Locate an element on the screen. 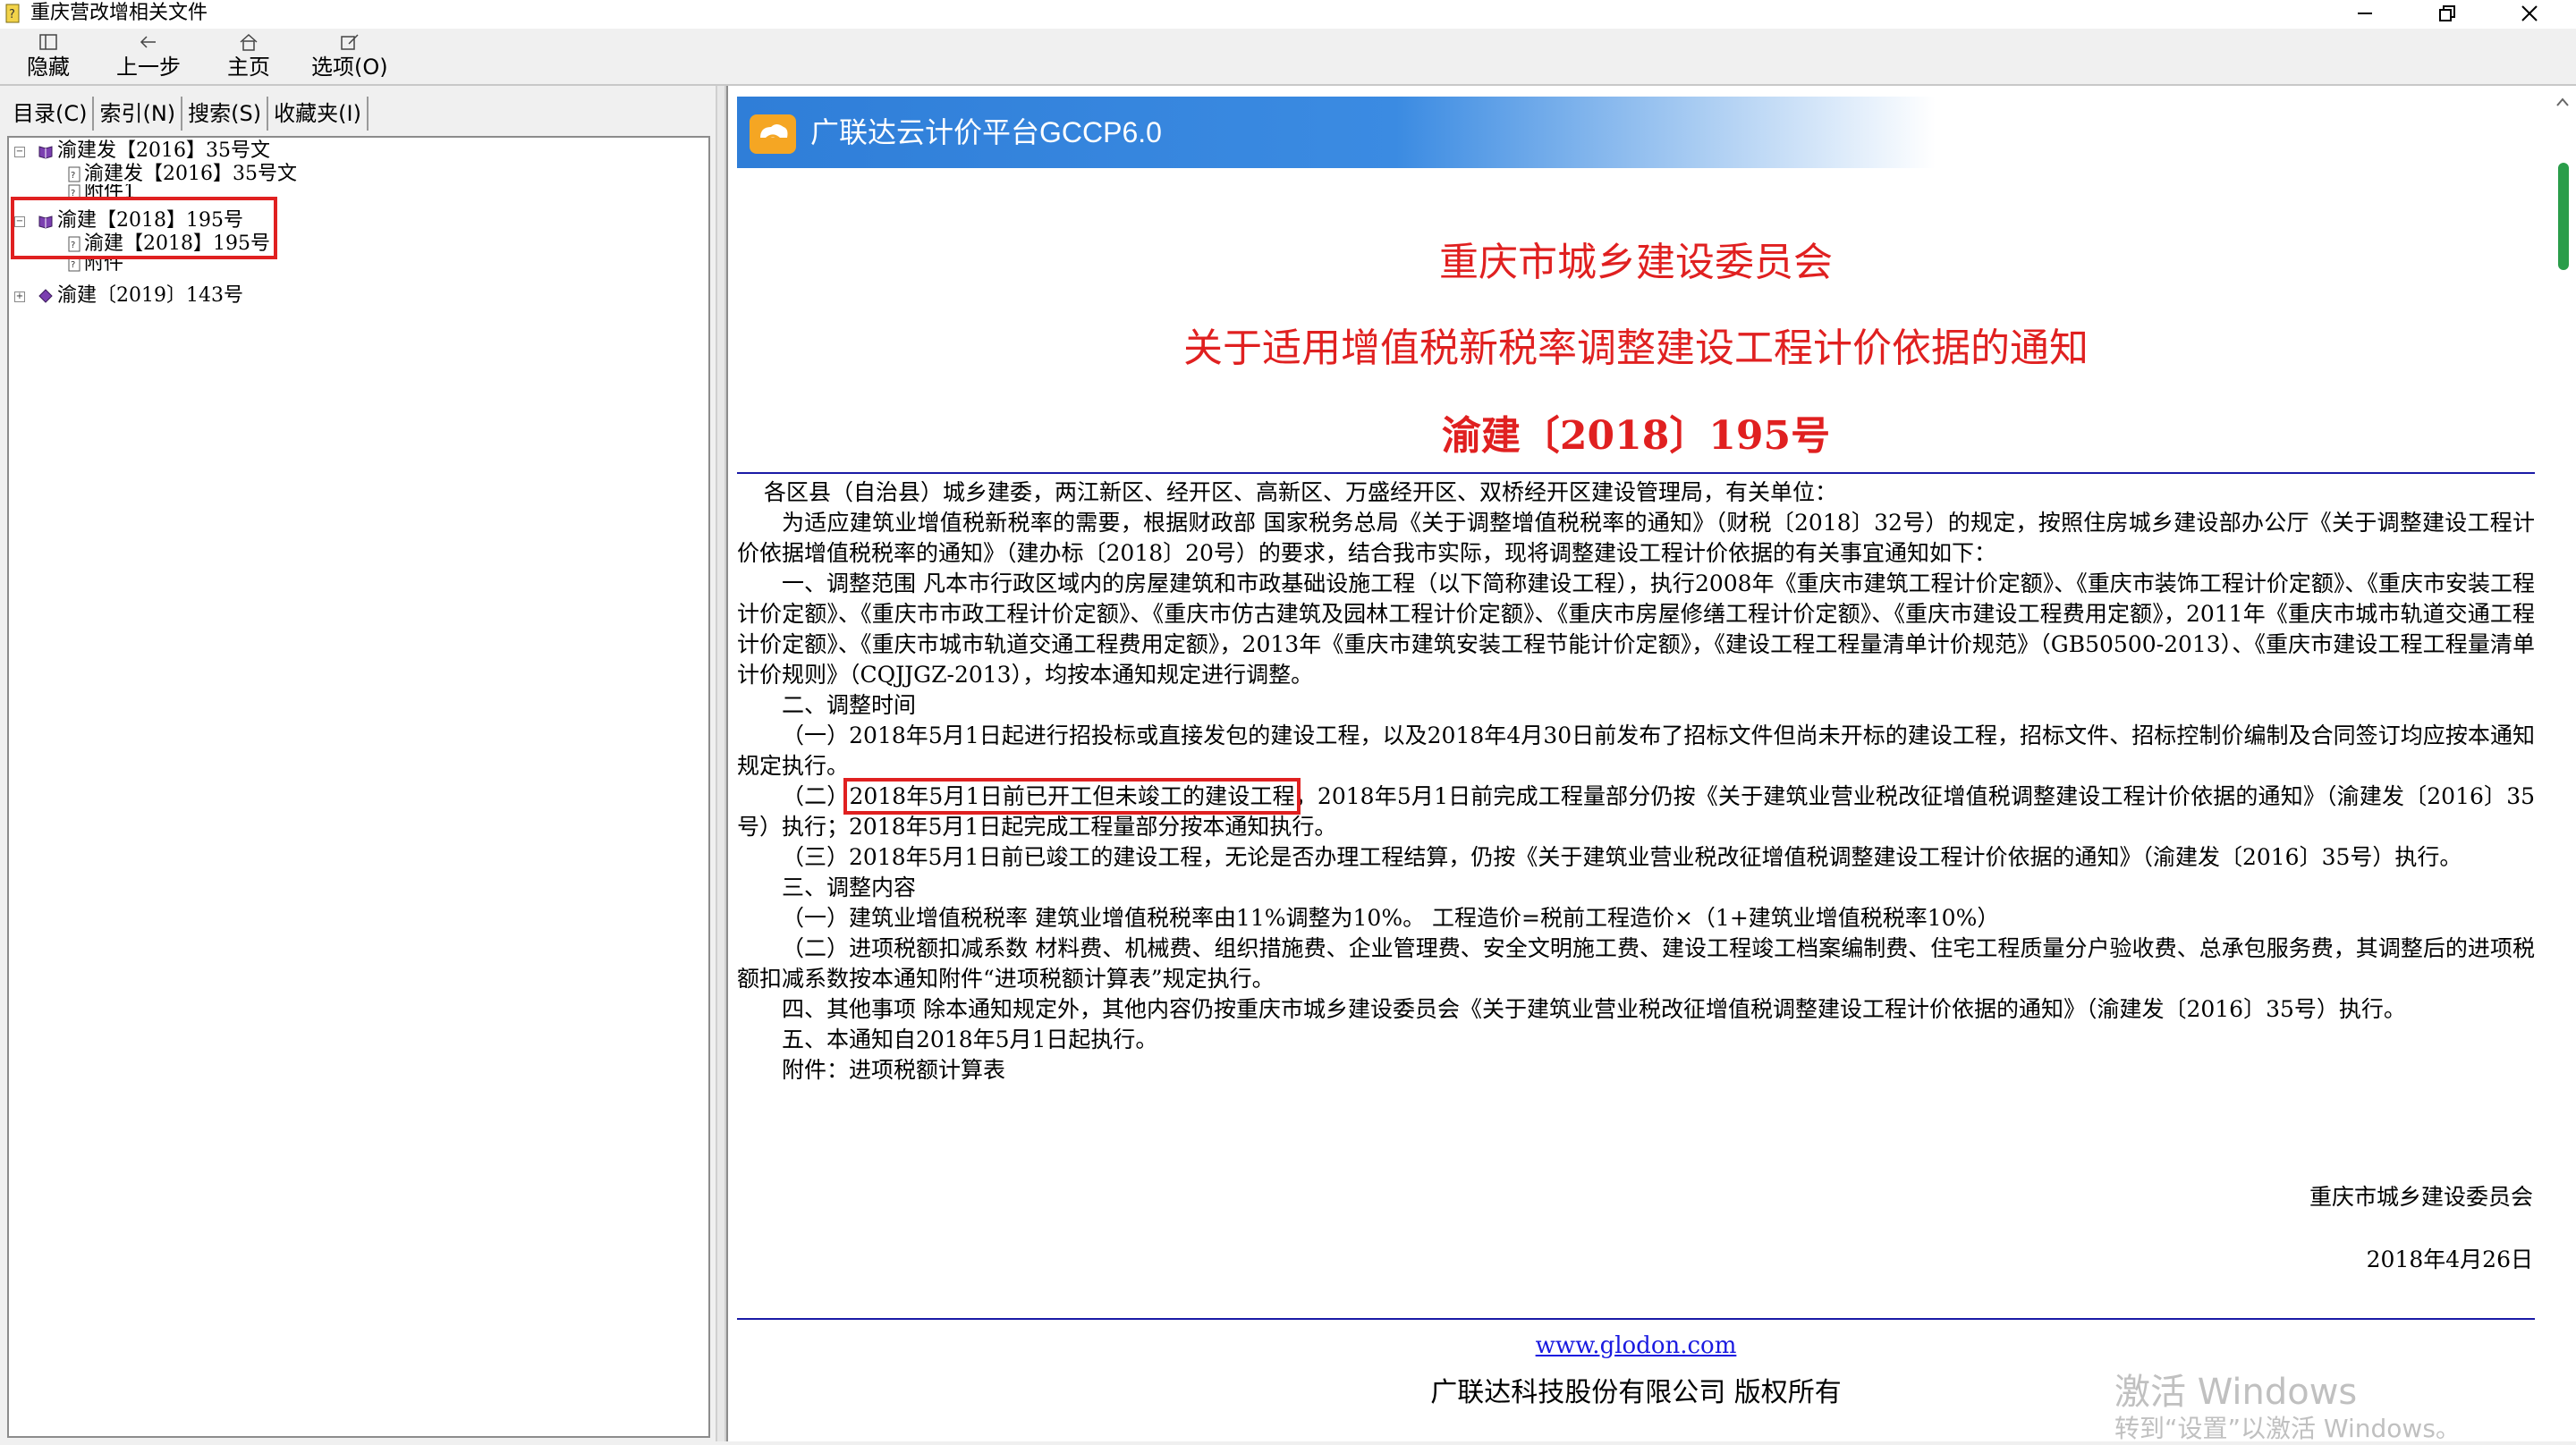  product-banner: 广联达云计价平台GCCP6.0 is located at coordinates (1336, 132).